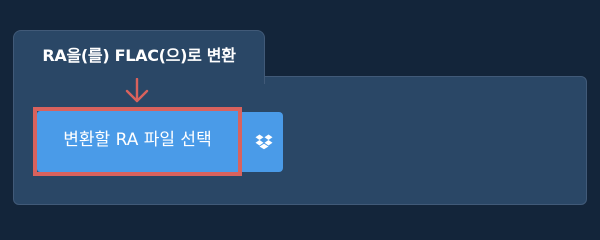  Describe the element at coordinates (139, 55) in the screenshot. I see `card-title: RA을(를) FLAC(으)로 변환` at that location.